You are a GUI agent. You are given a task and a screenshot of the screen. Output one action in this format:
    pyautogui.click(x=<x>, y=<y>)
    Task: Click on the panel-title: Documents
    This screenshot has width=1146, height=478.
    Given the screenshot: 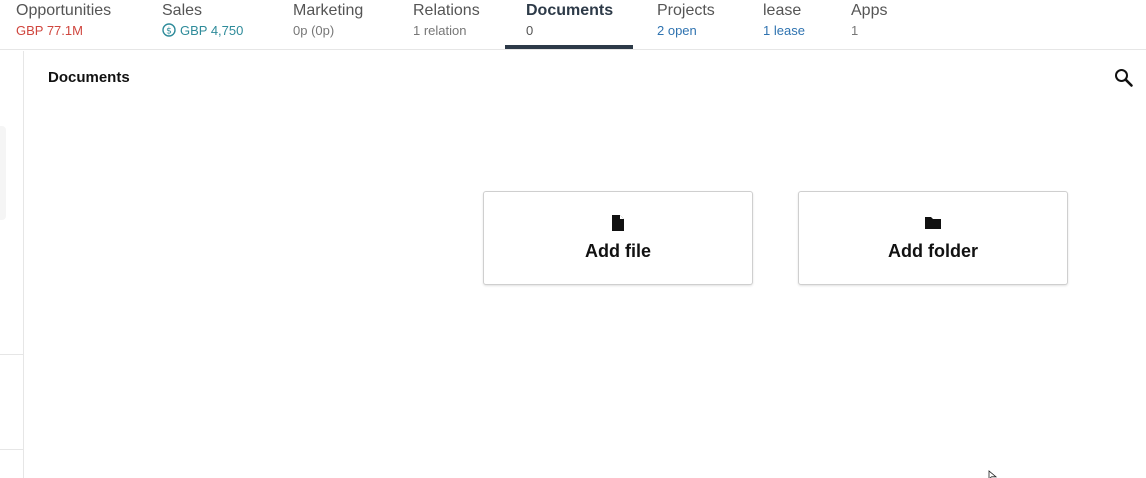 What is the action you would take?
    pyautogui.click(x=89, y=77)
    